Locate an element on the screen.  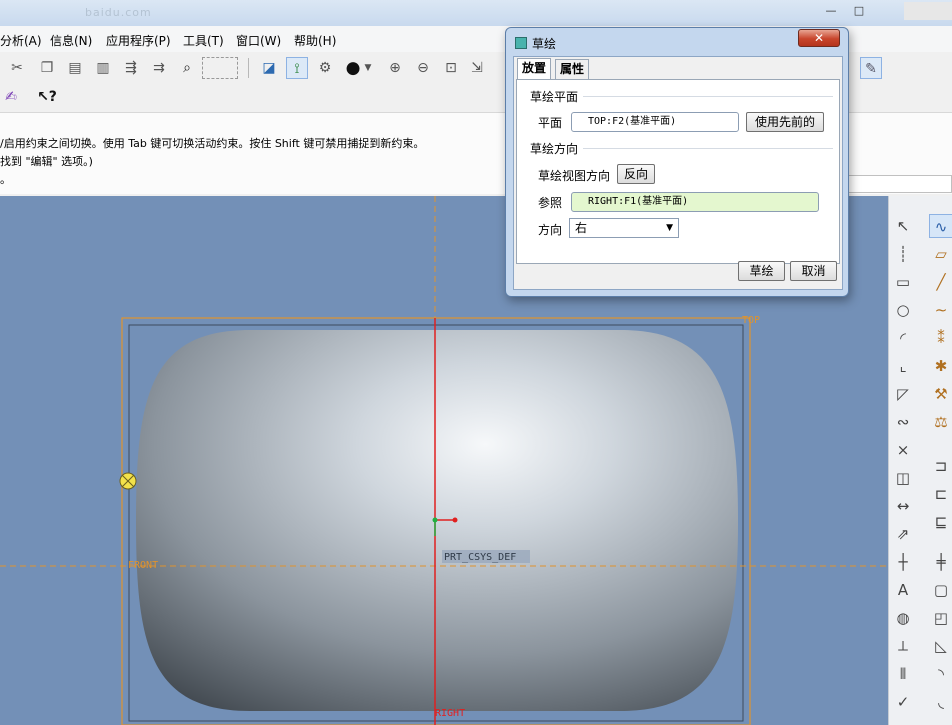
dimension-icon: ↔ is located at coordinates (903, 506).